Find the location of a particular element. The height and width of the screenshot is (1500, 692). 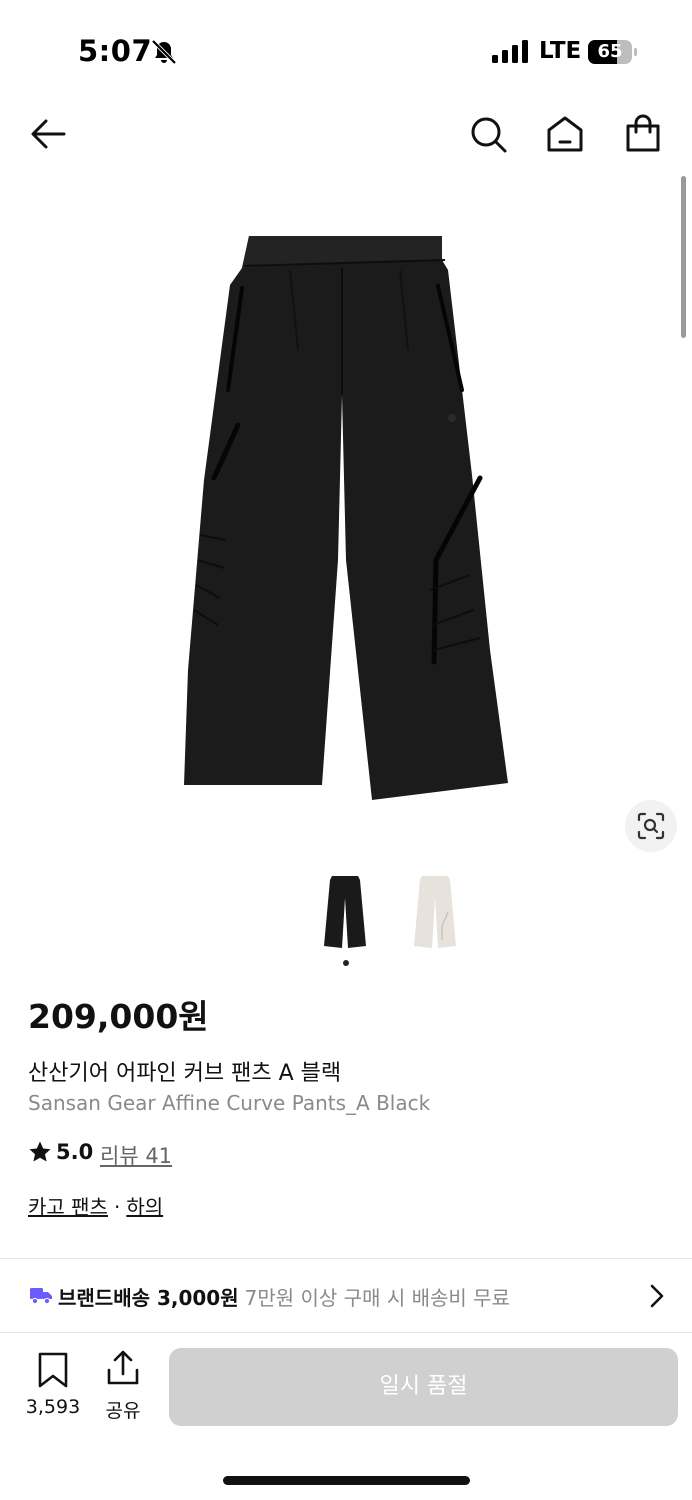

status-time: 5:07 is located at coordinates (115, 51).